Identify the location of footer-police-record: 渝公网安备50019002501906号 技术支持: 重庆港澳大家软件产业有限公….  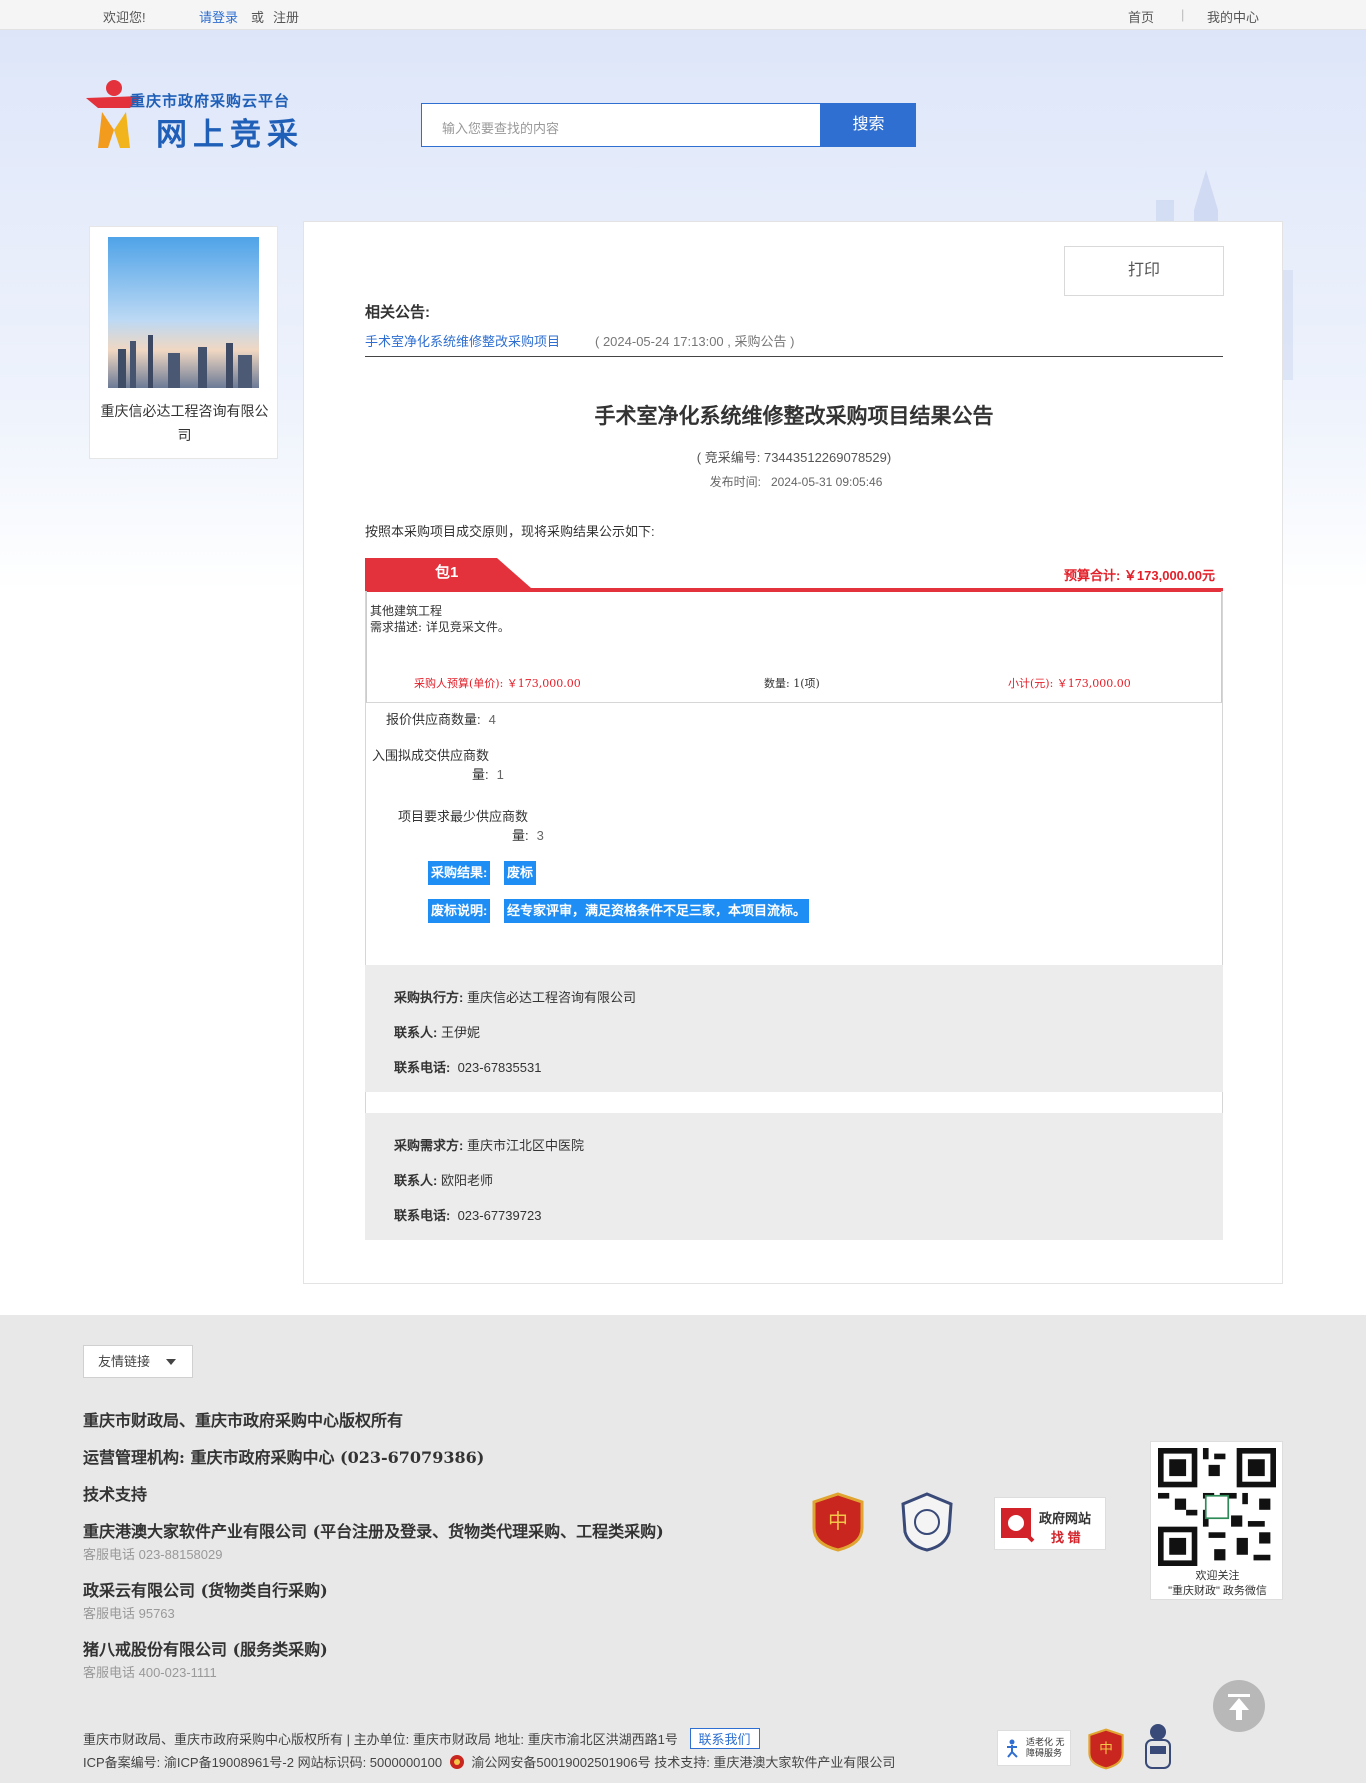
(683, 1762).